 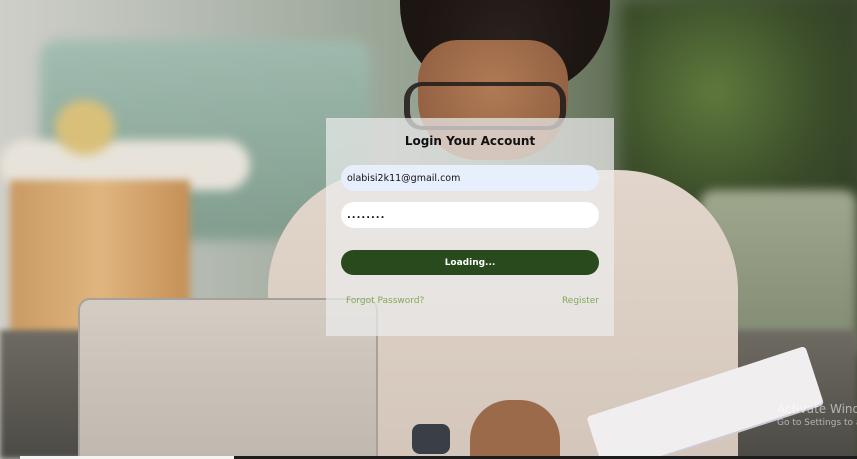 What do you see at coordinates (817, 423) in the screenshot?
I see `watermark-subtitle: Go to Settings to activate Windows.` at bounding box center [817, 423].